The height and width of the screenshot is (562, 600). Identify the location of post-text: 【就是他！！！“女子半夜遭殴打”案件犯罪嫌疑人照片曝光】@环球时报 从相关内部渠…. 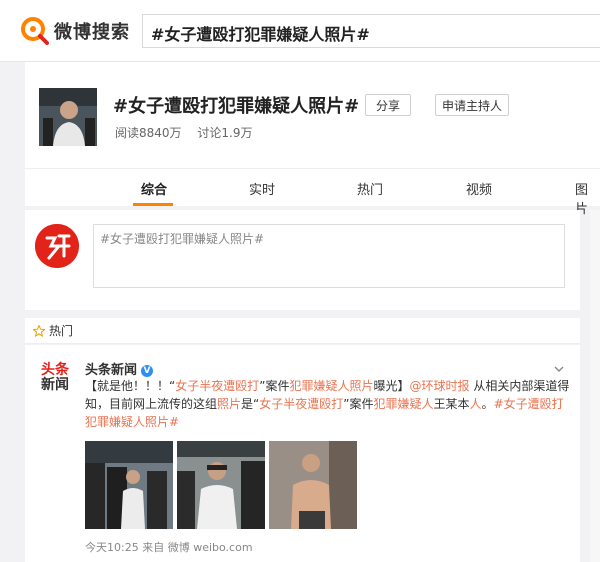
(327, 404).